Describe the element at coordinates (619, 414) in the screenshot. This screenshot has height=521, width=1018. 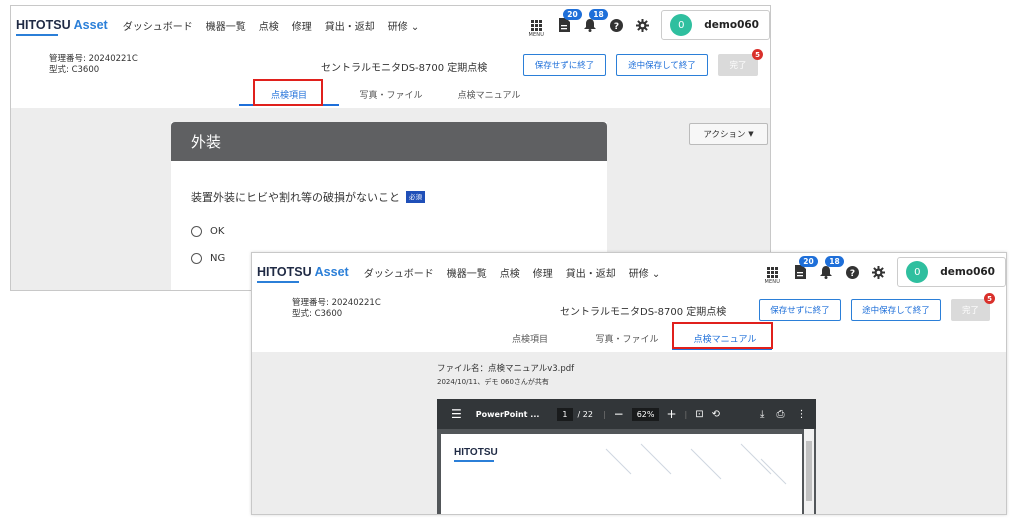
I see `zoom-out-icon: −` at that location.